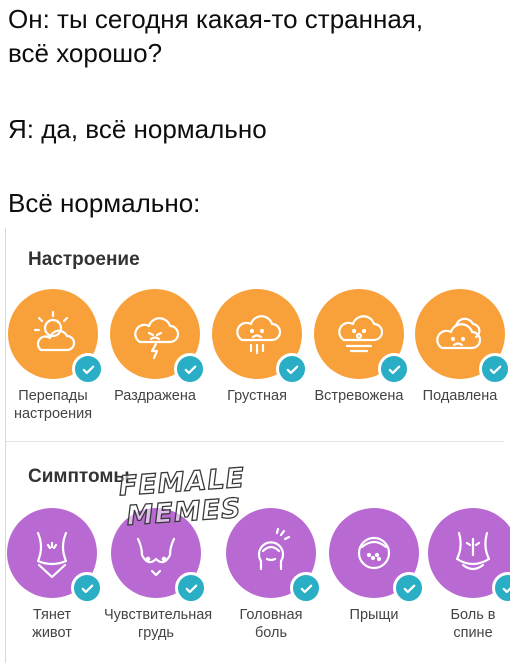  I want to click on symptom-item-label: Прыщи, so click(374, 615).